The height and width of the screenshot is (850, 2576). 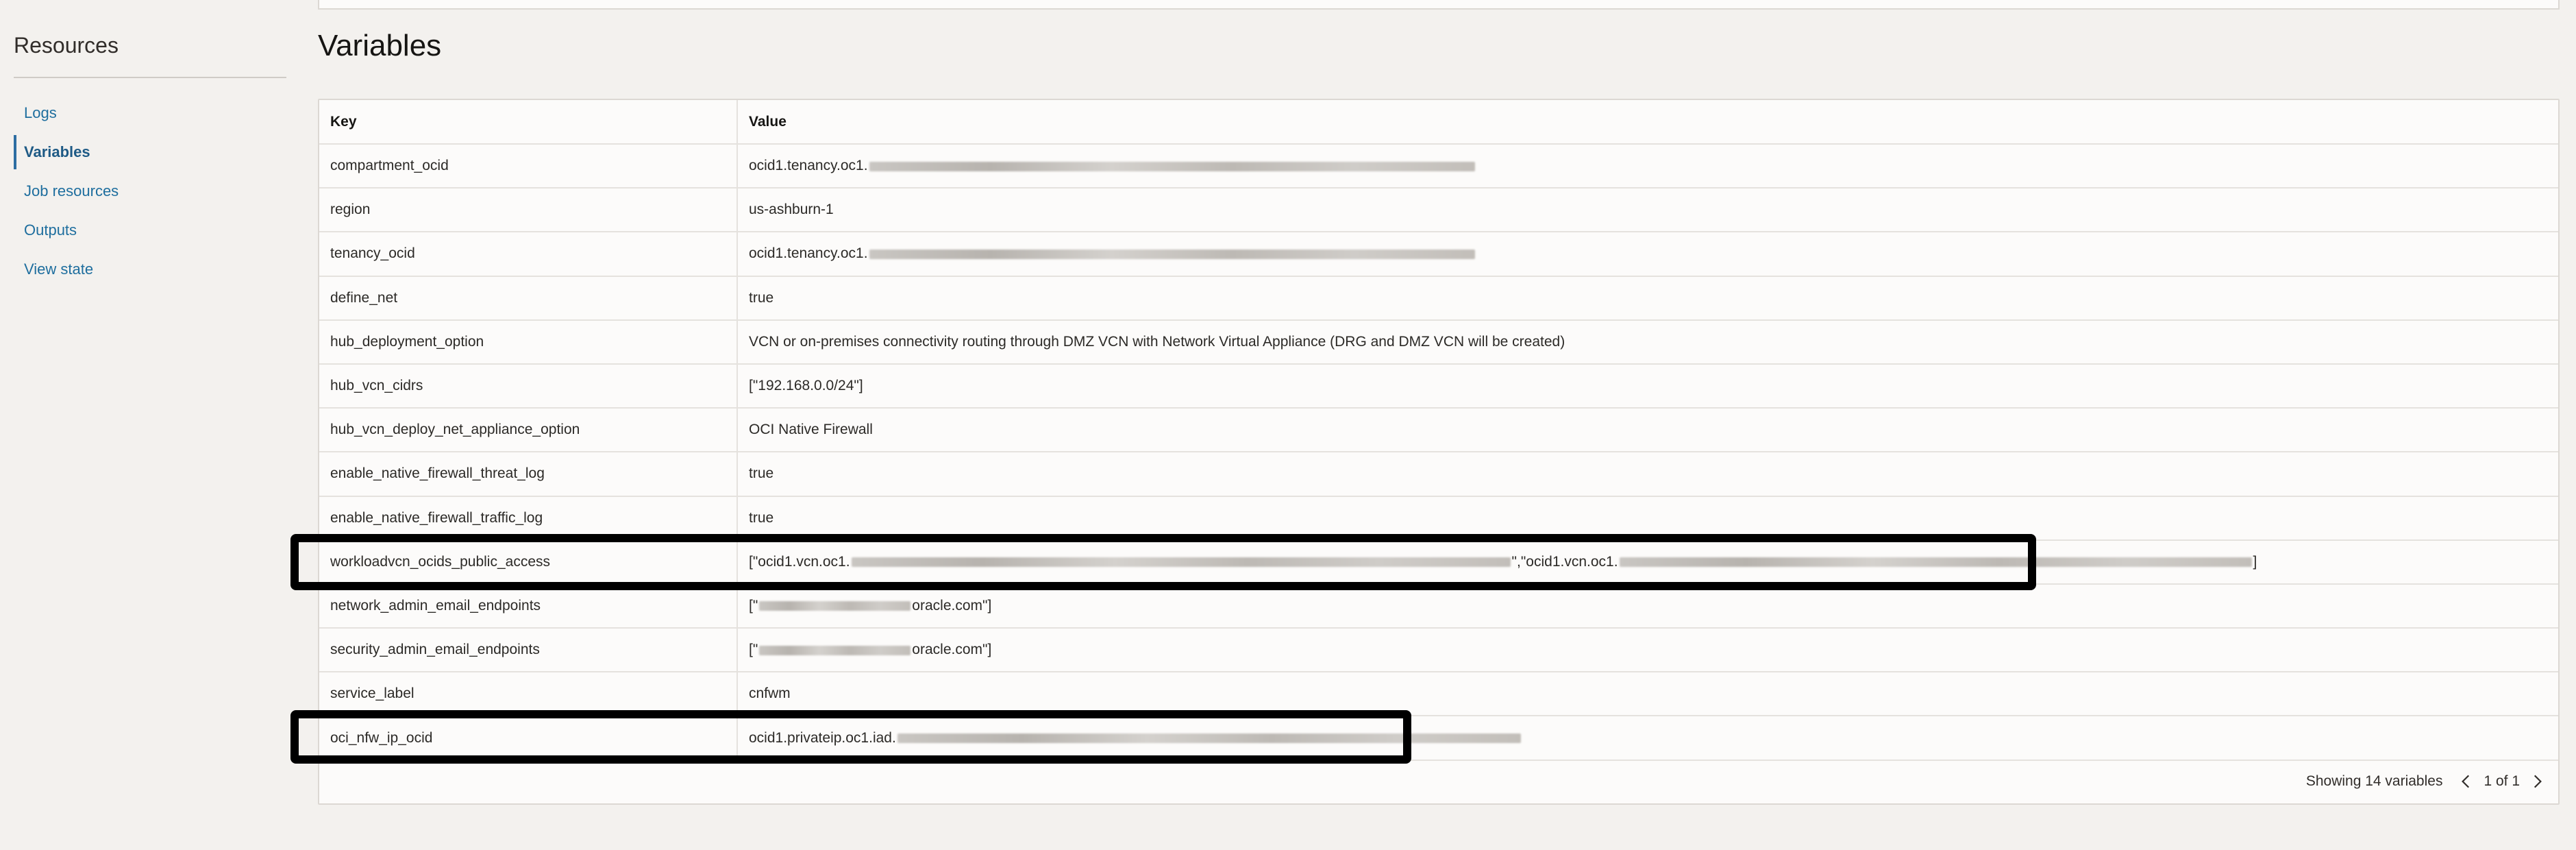 I want to click on table-row: define_net true, so click(x=1438, y=298).